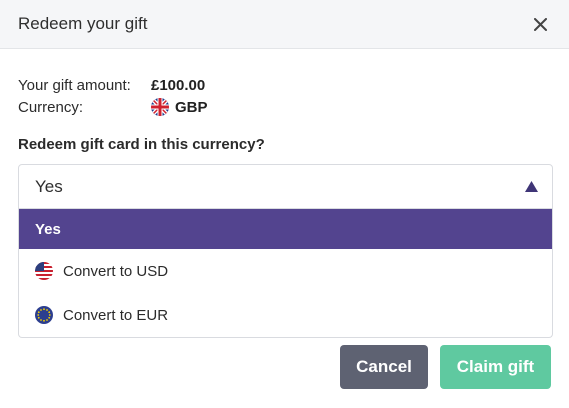  I want to click on option-yes-label: Yes, so click(48, 229).